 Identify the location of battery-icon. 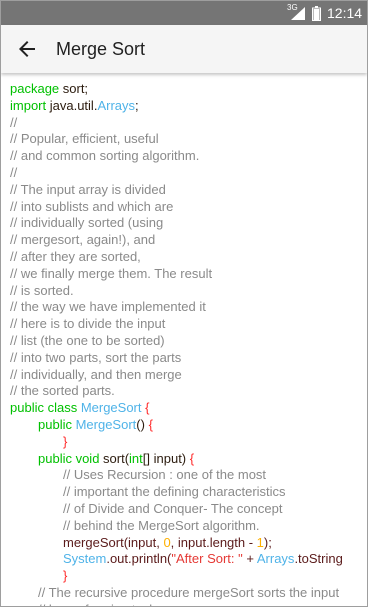
(316, 13).